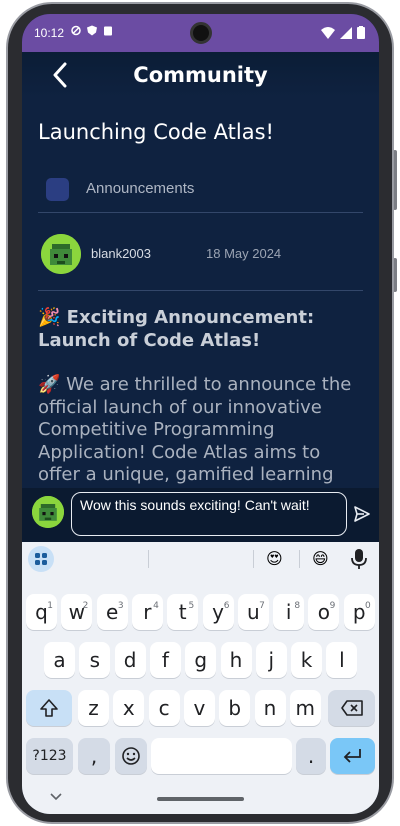 The width and height of the screenshot is (400, 826). I want to click on key-o: o9, so click(324, 612).